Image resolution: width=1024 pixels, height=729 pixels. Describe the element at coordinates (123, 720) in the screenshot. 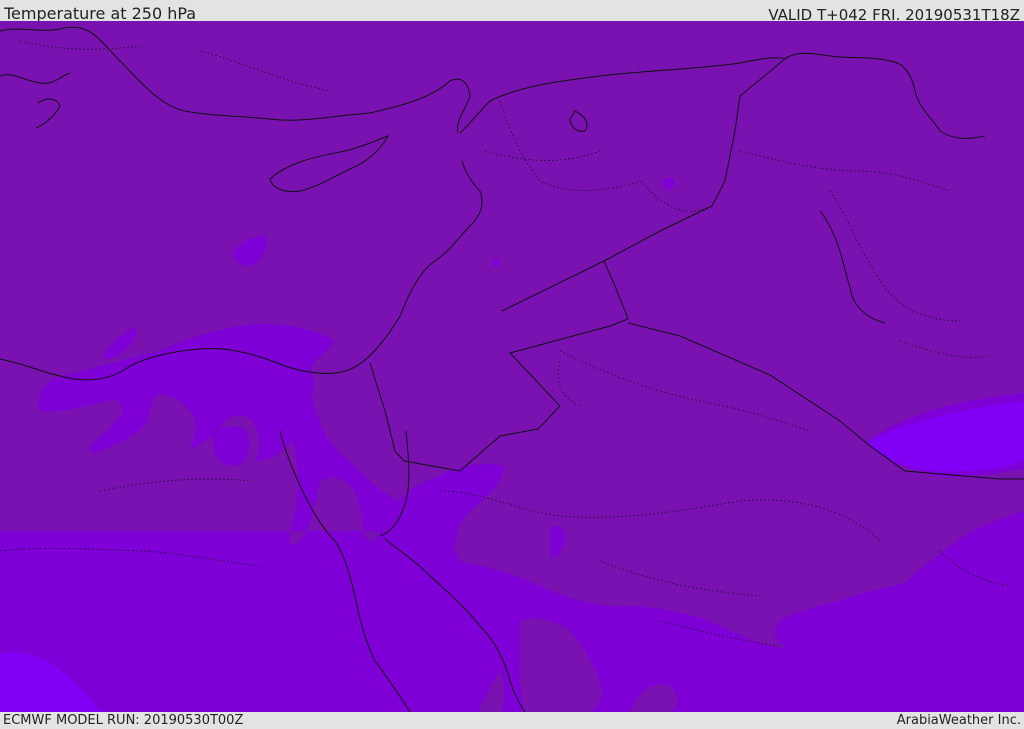

I see `model-run-label: ECMWF MODEL RUN: 20190530T00Z` at that location.